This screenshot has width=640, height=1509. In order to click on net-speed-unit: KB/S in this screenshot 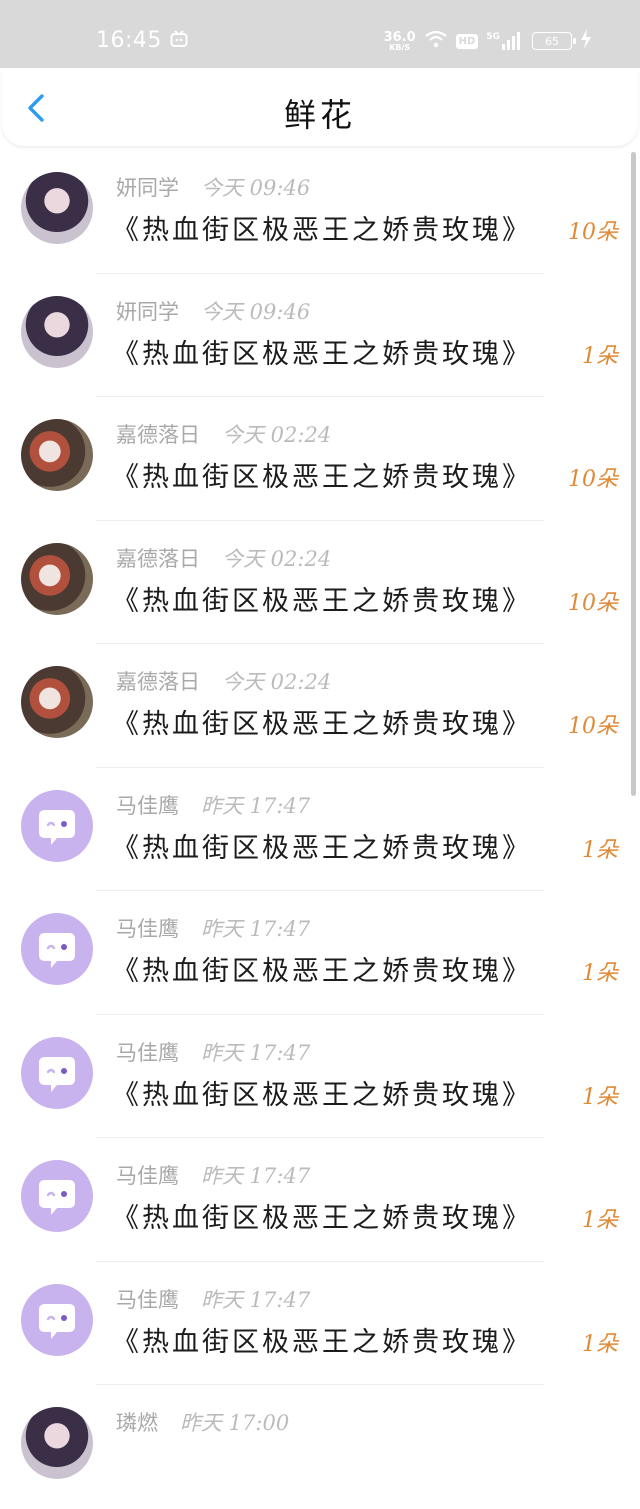, I will do `click(400, 47)`.